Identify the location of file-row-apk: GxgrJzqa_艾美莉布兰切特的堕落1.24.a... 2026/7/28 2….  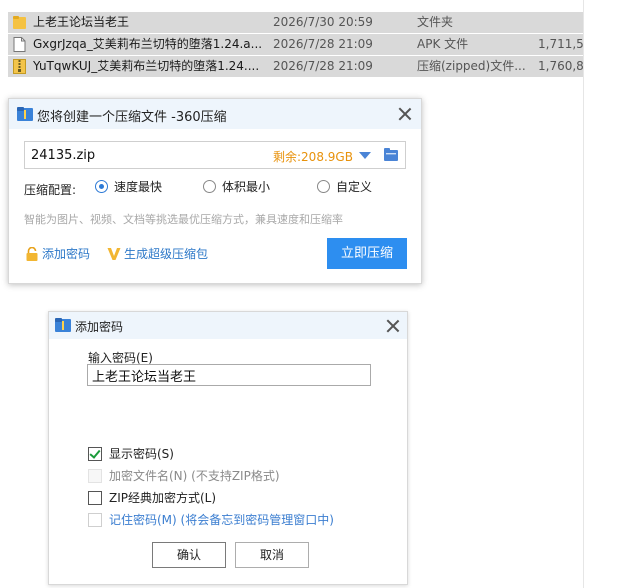
(295, 44).